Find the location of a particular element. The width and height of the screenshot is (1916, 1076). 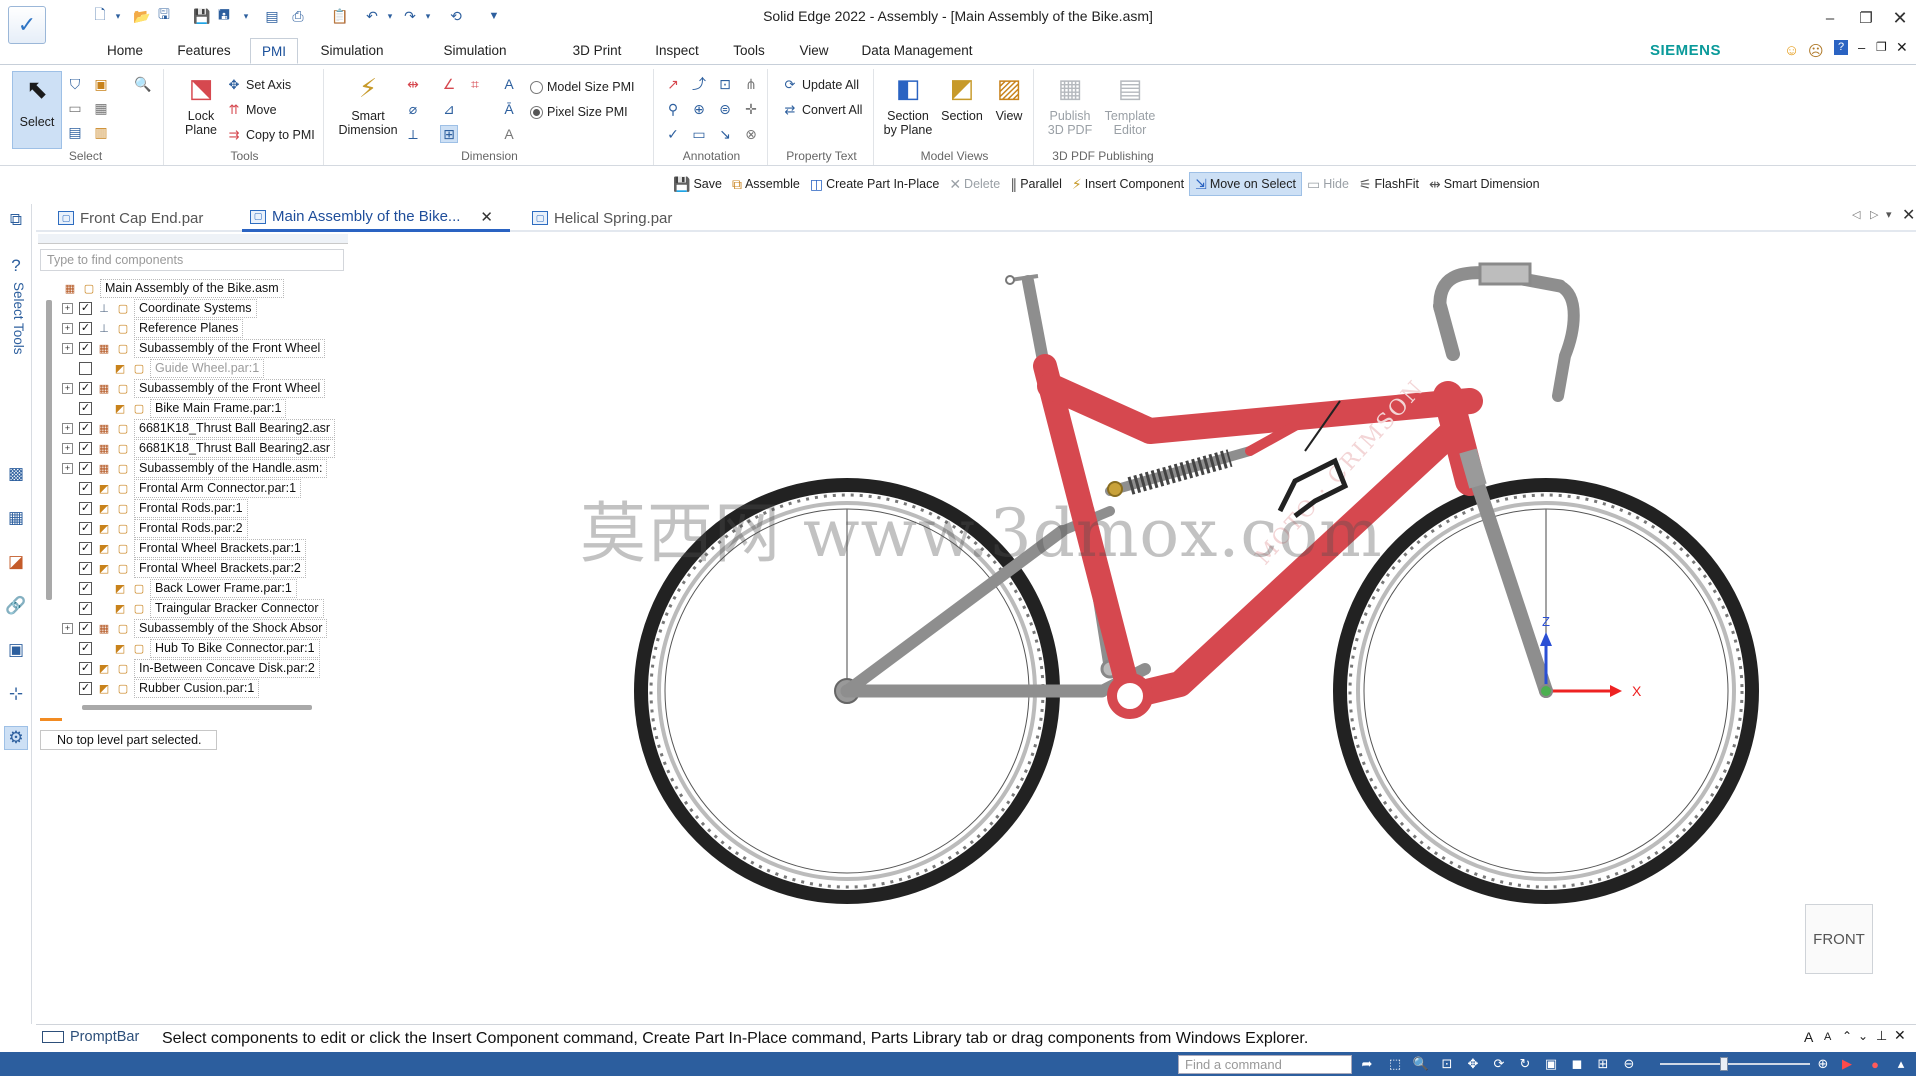

layers-tab-icon: ▩ is located at coordinates (16, 474).